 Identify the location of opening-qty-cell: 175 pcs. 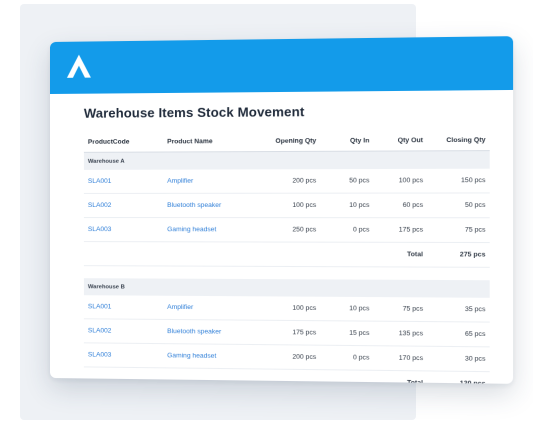
(290, 333).